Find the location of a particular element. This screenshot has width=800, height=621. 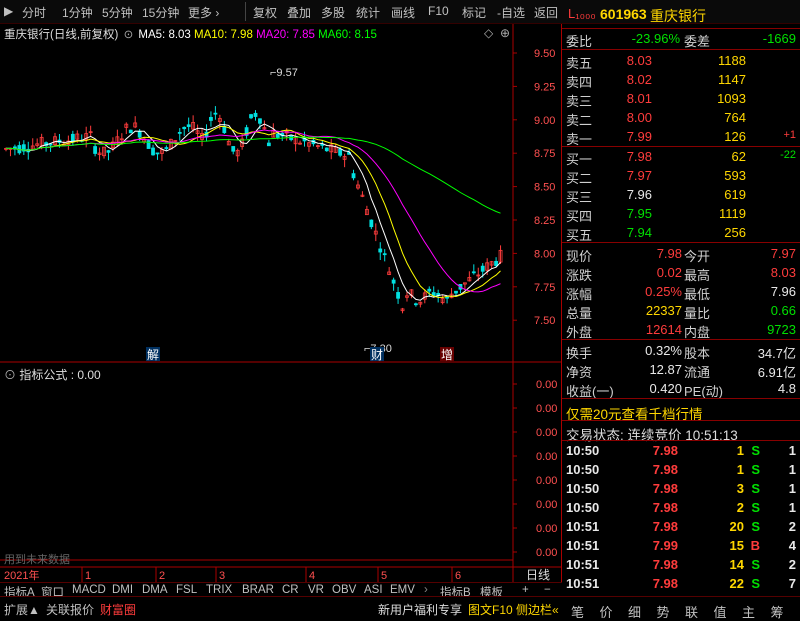

ask-volume: 1188 is located at coordinates (732, 60).